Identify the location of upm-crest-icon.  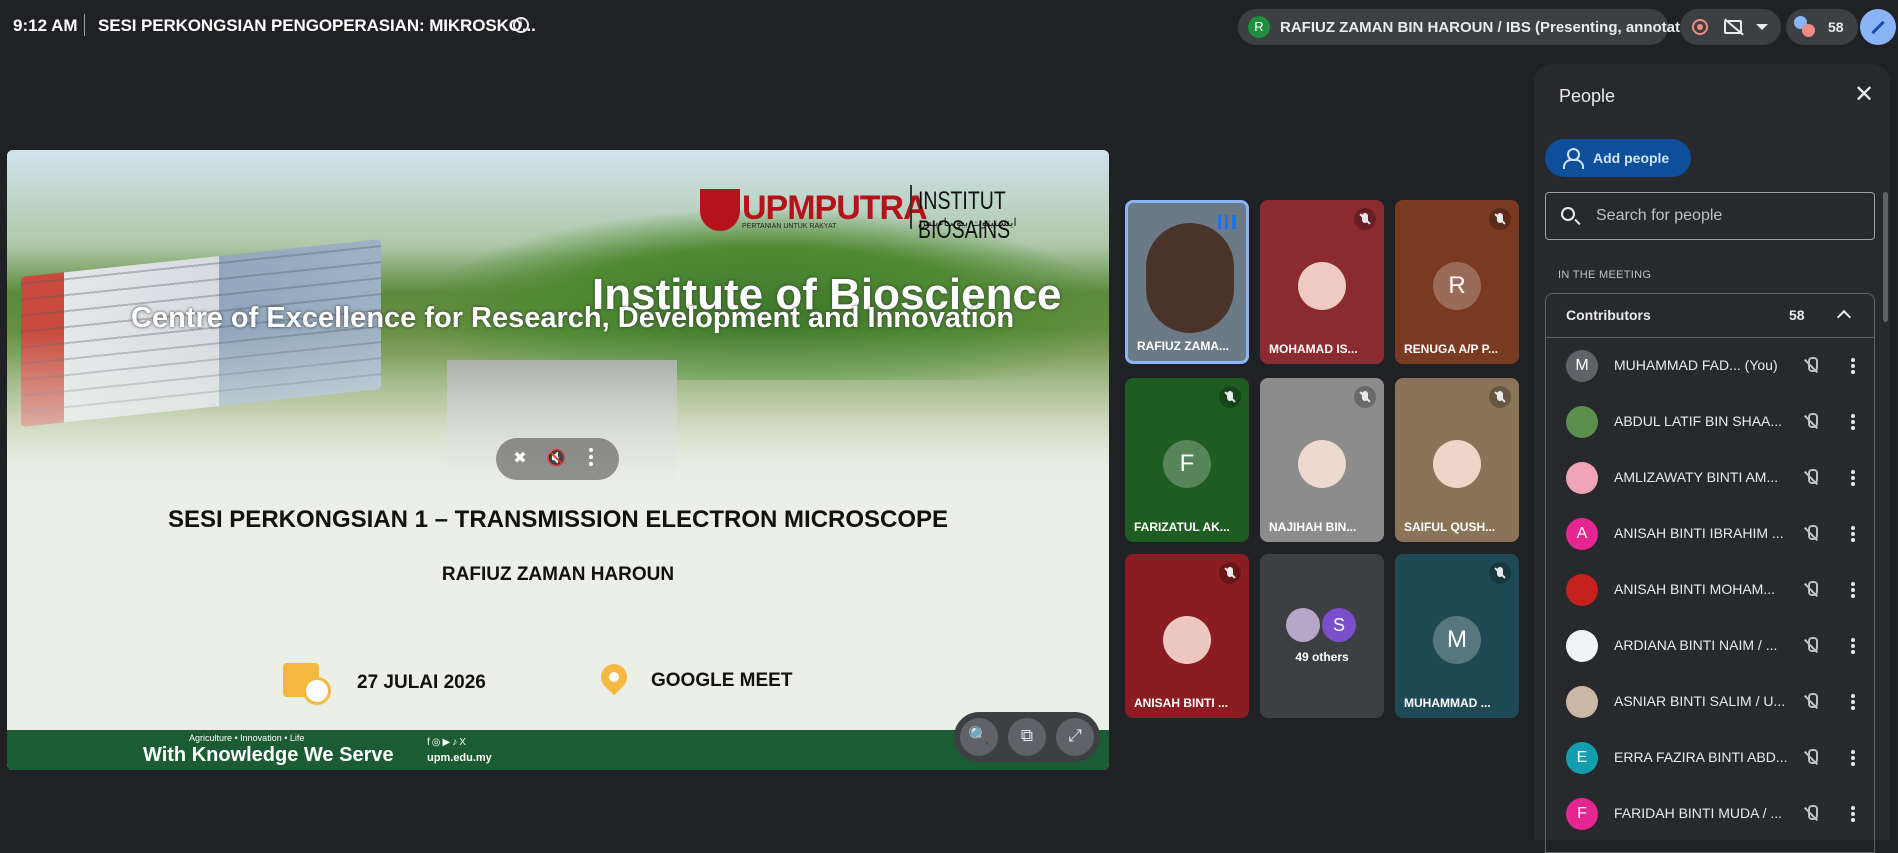
(720, 210).